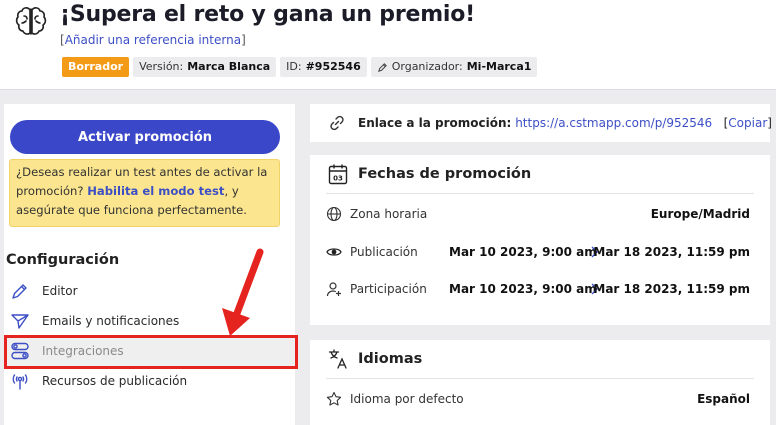  I want to click on timezone-value: Europe/Madrid, so click(700, 214).